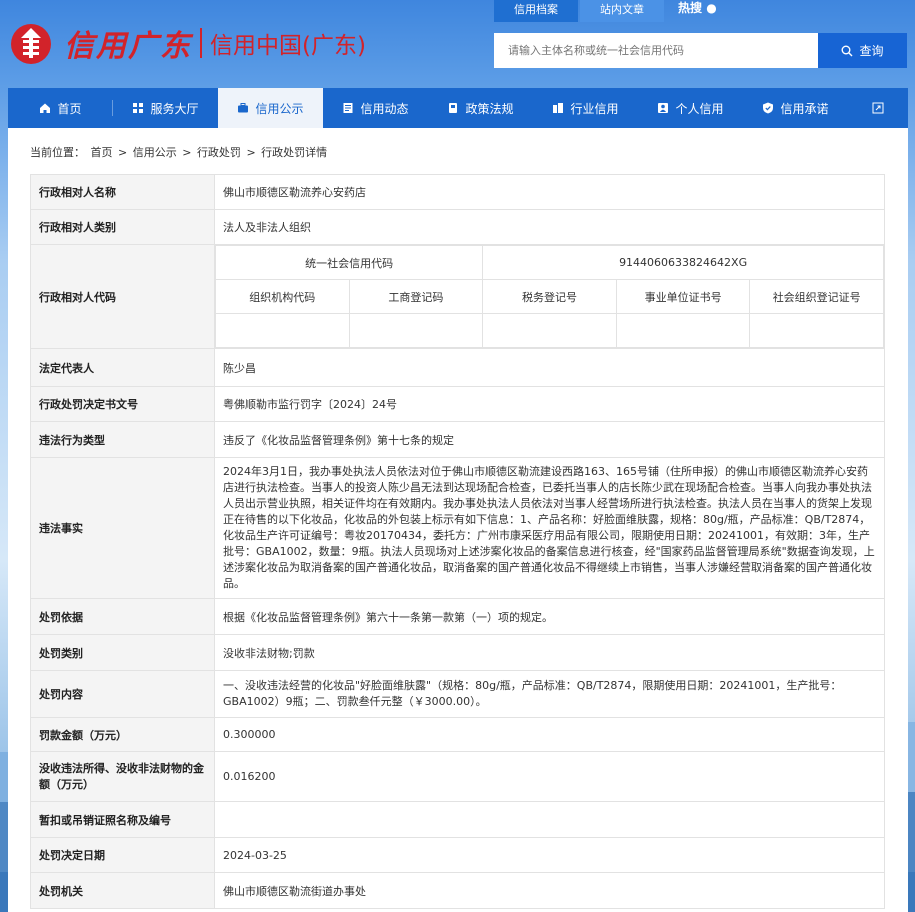  Describe the element at coordinates (453, 108) in the screenshot. I see `book-icon` at that location.